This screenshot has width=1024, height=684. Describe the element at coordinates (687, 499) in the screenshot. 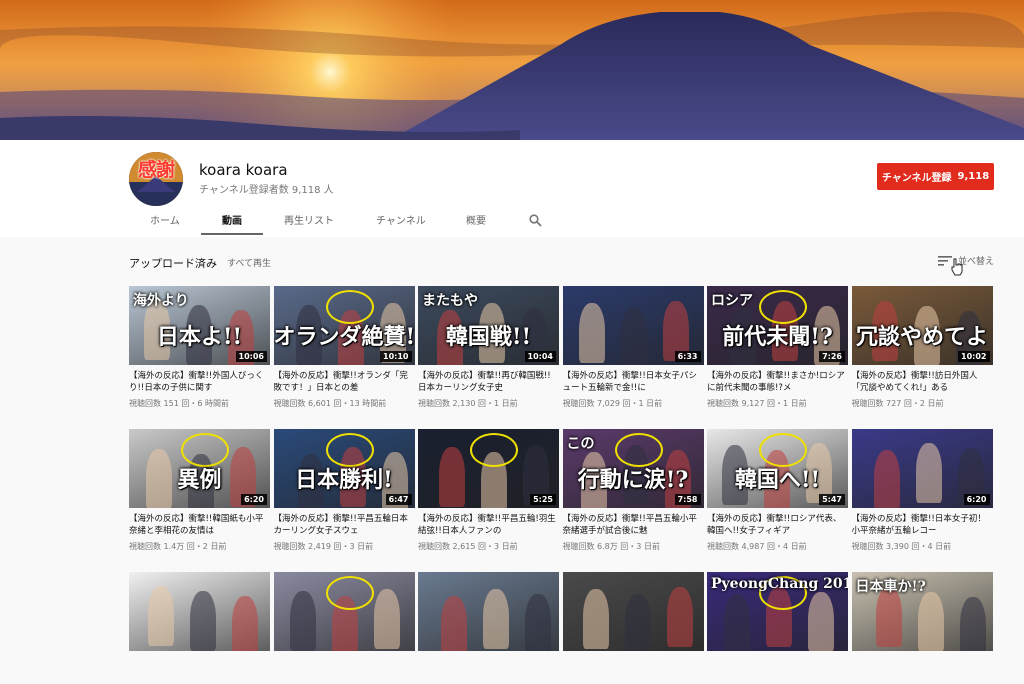

I see `video-duration: 7:58` at that location.